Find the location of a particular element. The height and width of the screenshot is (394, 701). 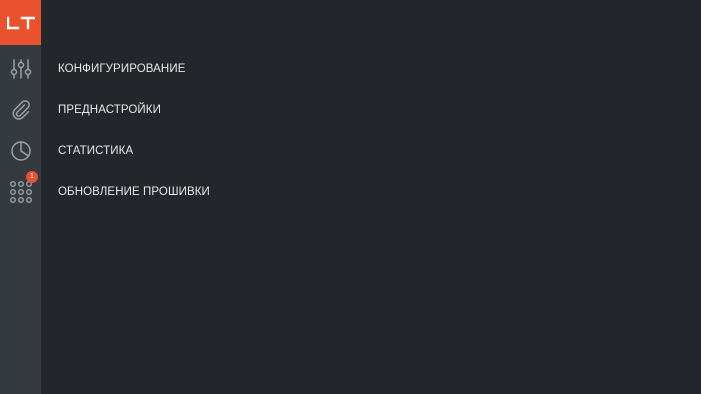

brand-logo is located at coordinates (20, 22).